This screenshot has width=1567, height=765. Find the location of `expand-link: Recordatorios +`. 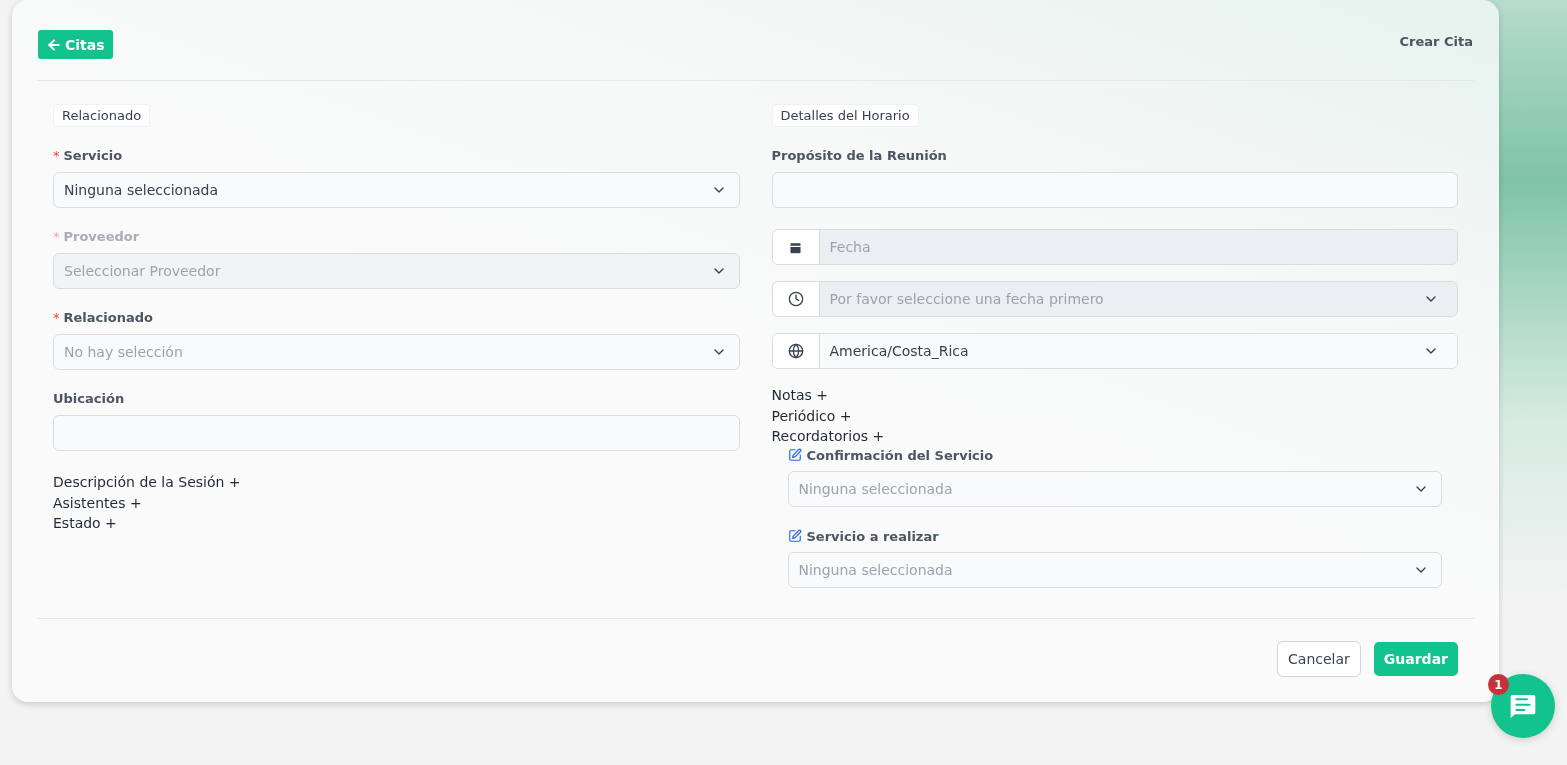

expand-link: Recordatorios + is located at coordinates (828, 436).